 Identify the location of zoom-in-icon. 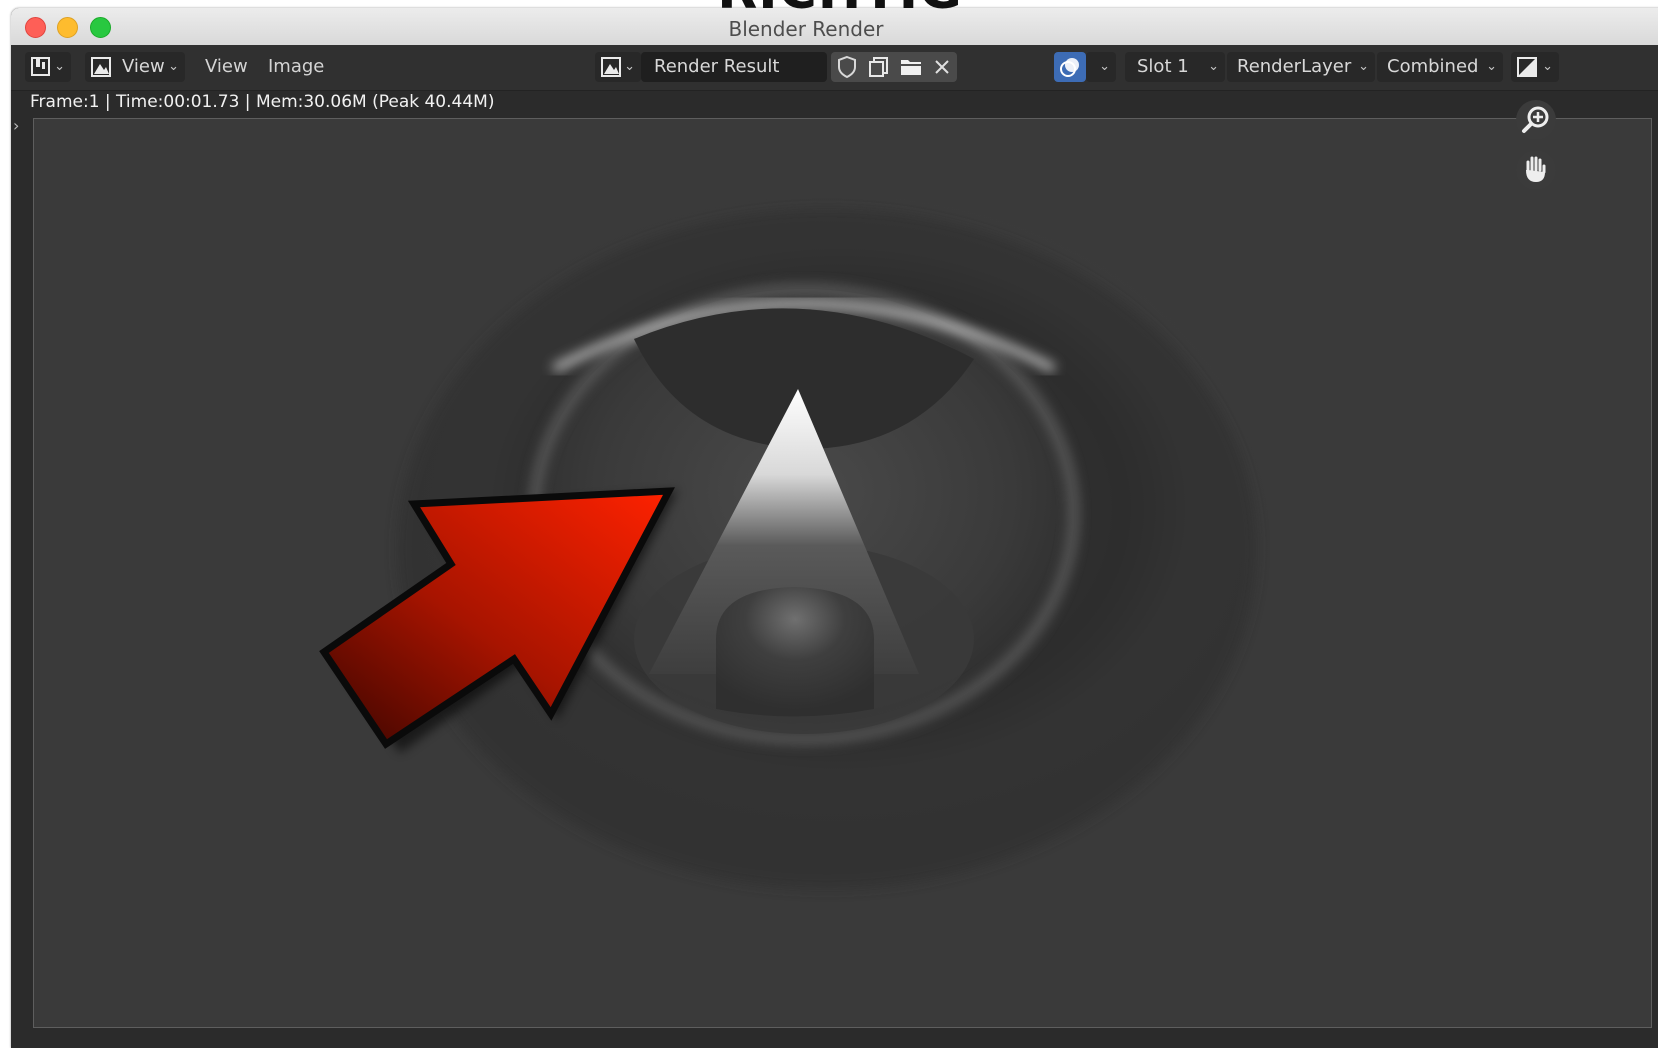
(1535, 119).